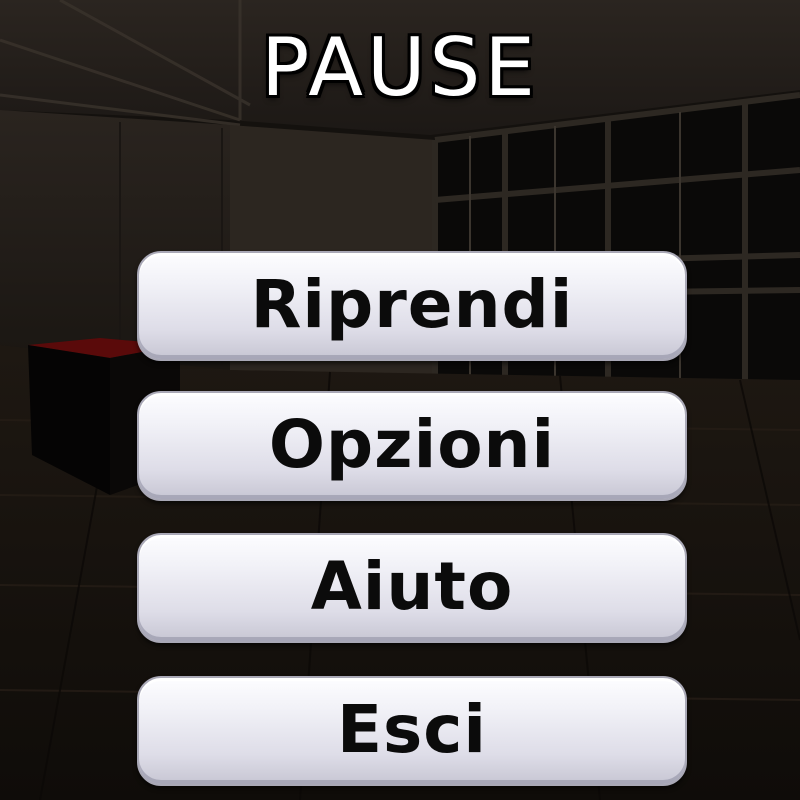 The height and width of the screenshot is (800, 800). I want to click on resume-button-label: Riprendi, so click(412, 304).